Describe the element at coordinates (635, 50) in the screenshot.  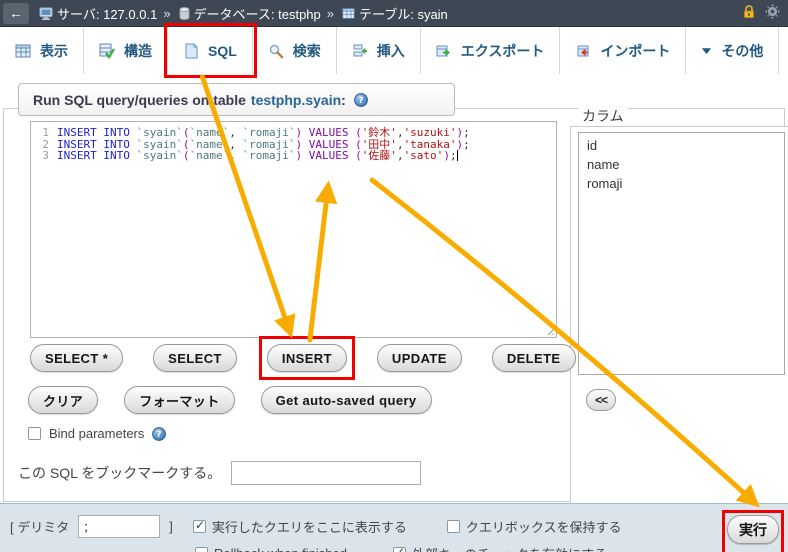
I see `tab-label: インポート` at that location.